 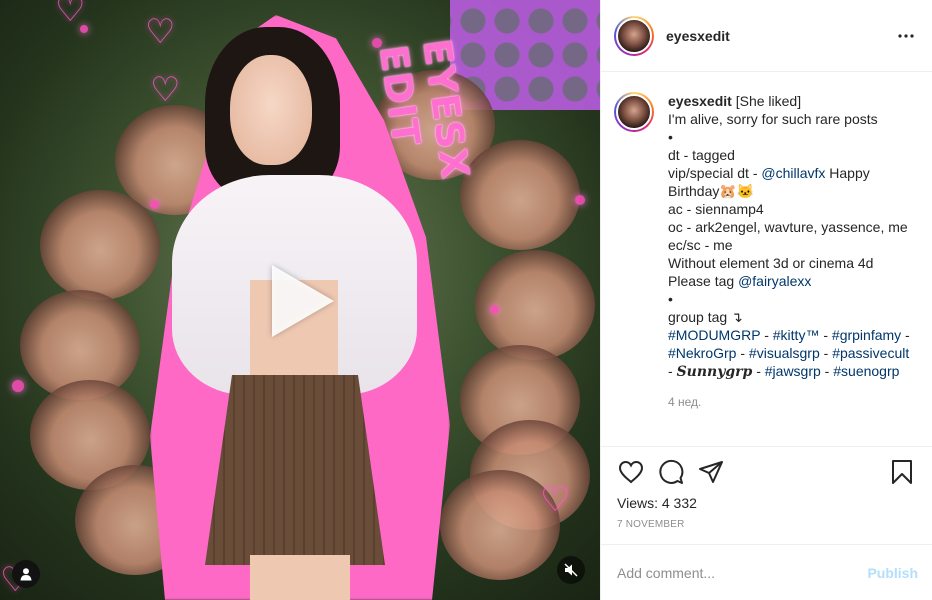 I want to click on fancy-group-name: 𝑺𝒖𝒏𝒏𝒚𝒈𝒓𝒑, so click(x=714, y=372).